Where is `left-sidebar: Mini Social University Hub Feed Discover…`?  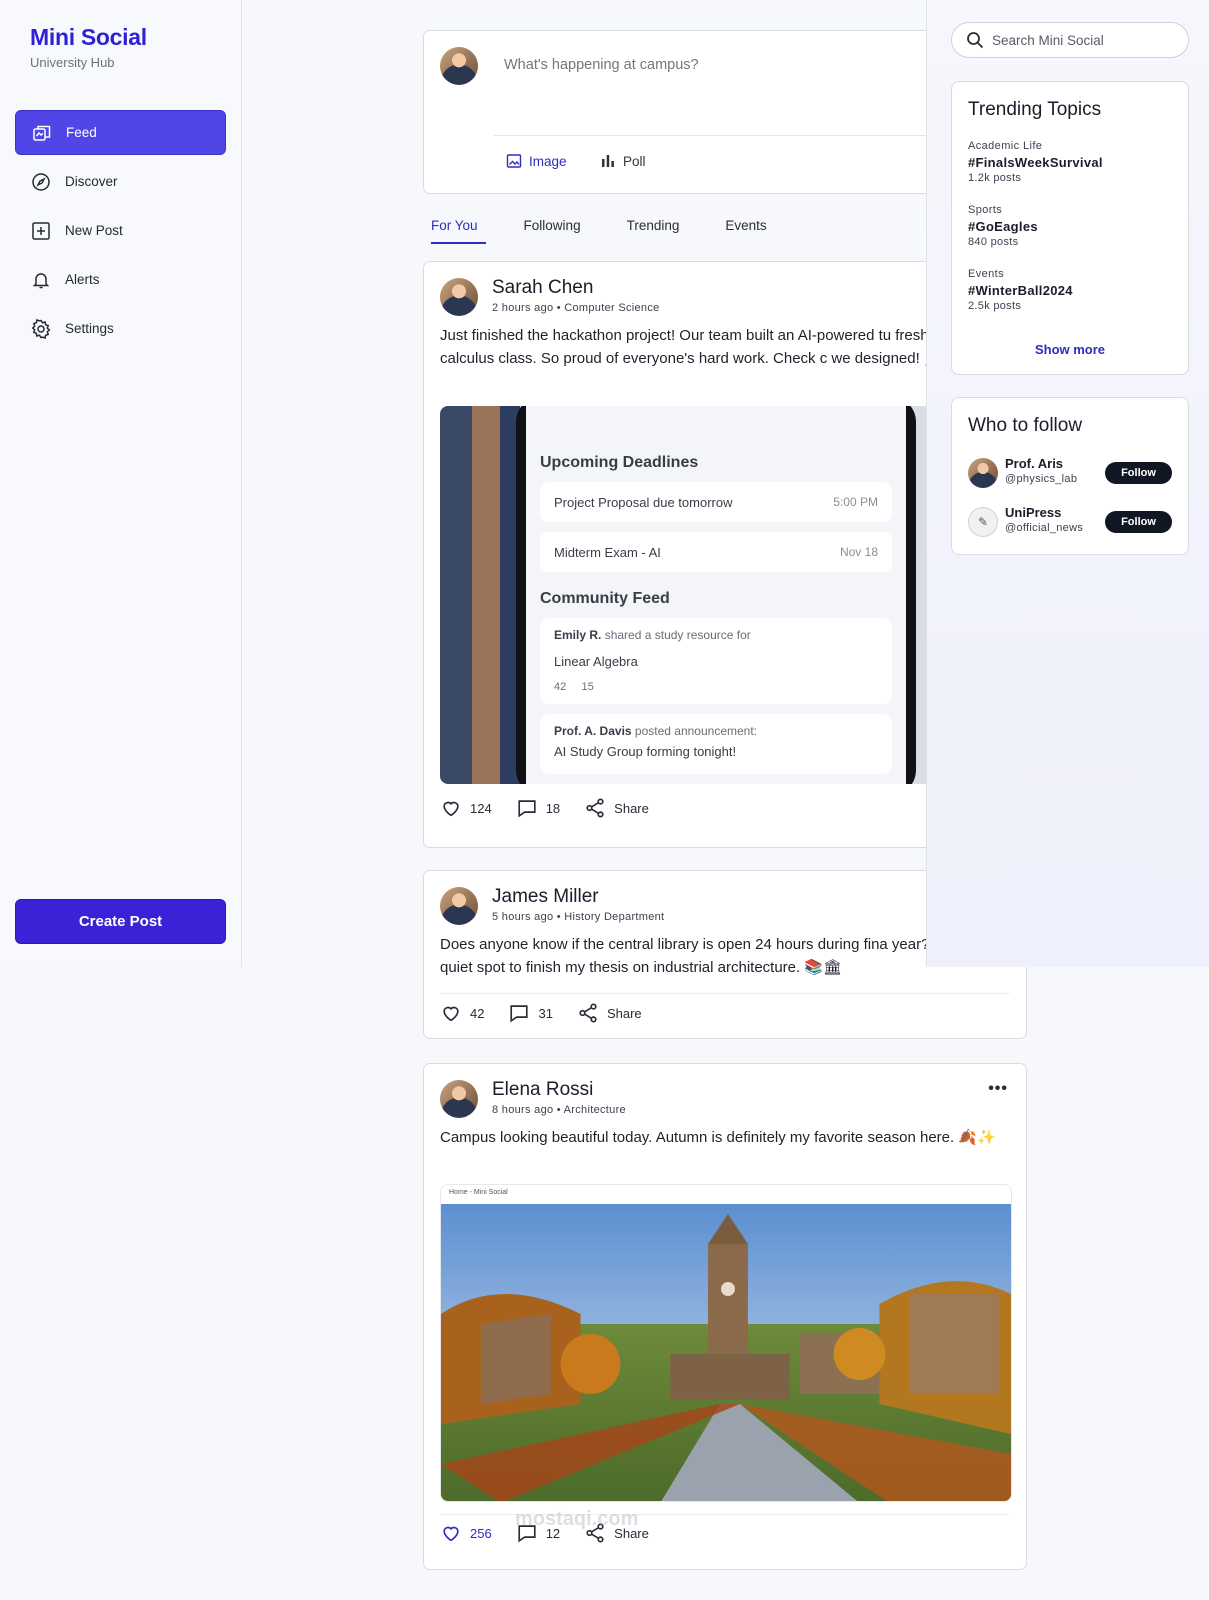
left-sidebar: Mini Social University Hub Feed Discover… is located at coordinates (121, 483).